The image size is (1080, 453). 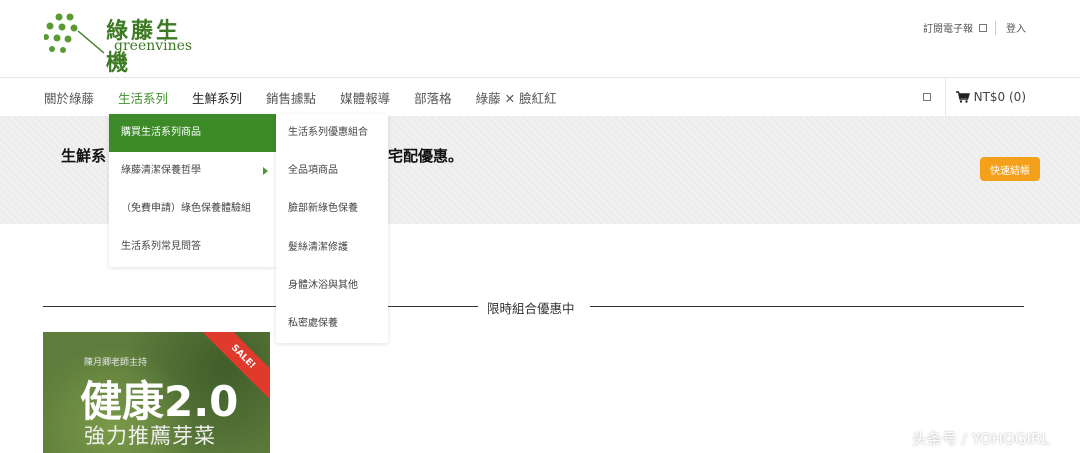 I want to click on product-subtitle: 陳月卿老師主持, so click(x=116, y=363).